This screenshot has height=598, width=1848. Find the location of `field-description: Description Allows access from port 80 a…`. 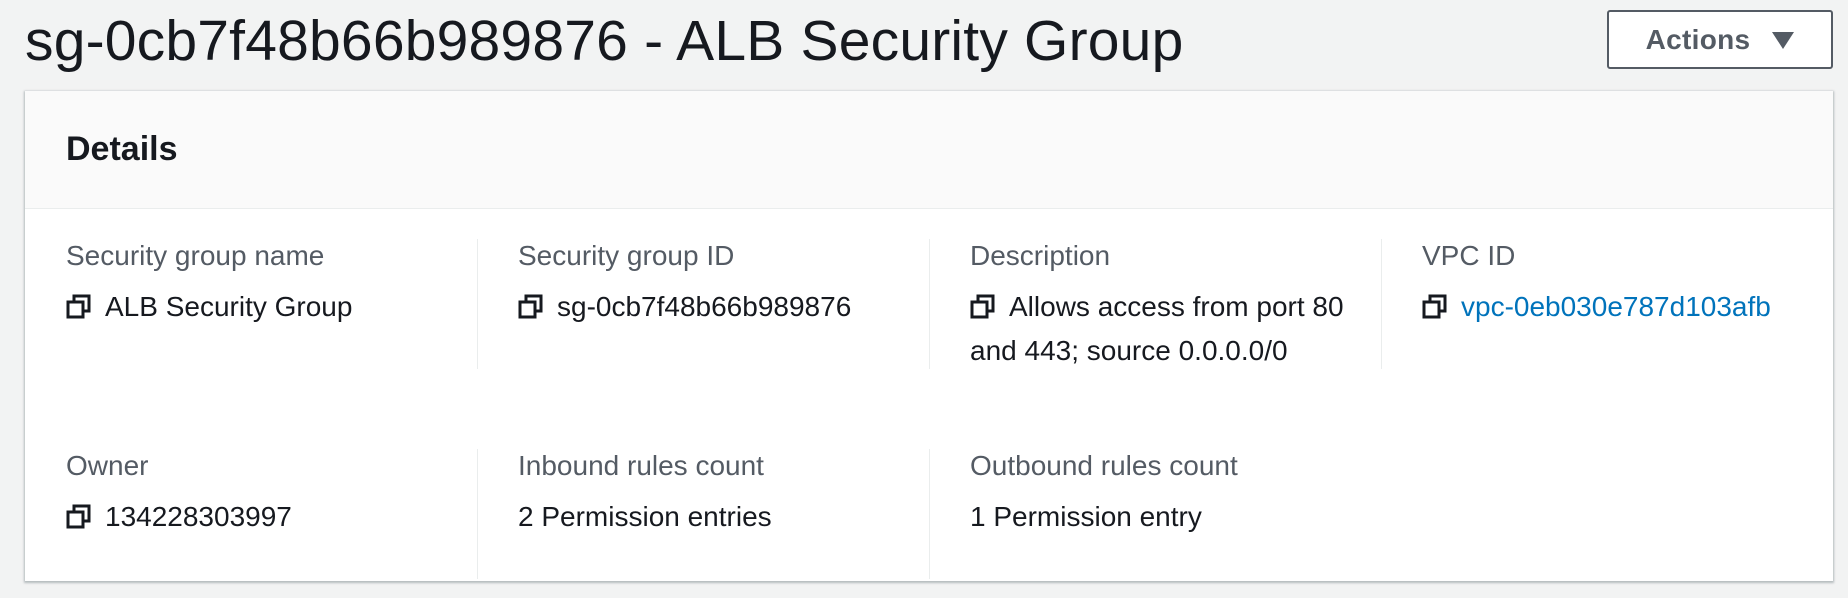

field-description: Description Allows access from port 80 a… is located at coordinates (1155, 305).